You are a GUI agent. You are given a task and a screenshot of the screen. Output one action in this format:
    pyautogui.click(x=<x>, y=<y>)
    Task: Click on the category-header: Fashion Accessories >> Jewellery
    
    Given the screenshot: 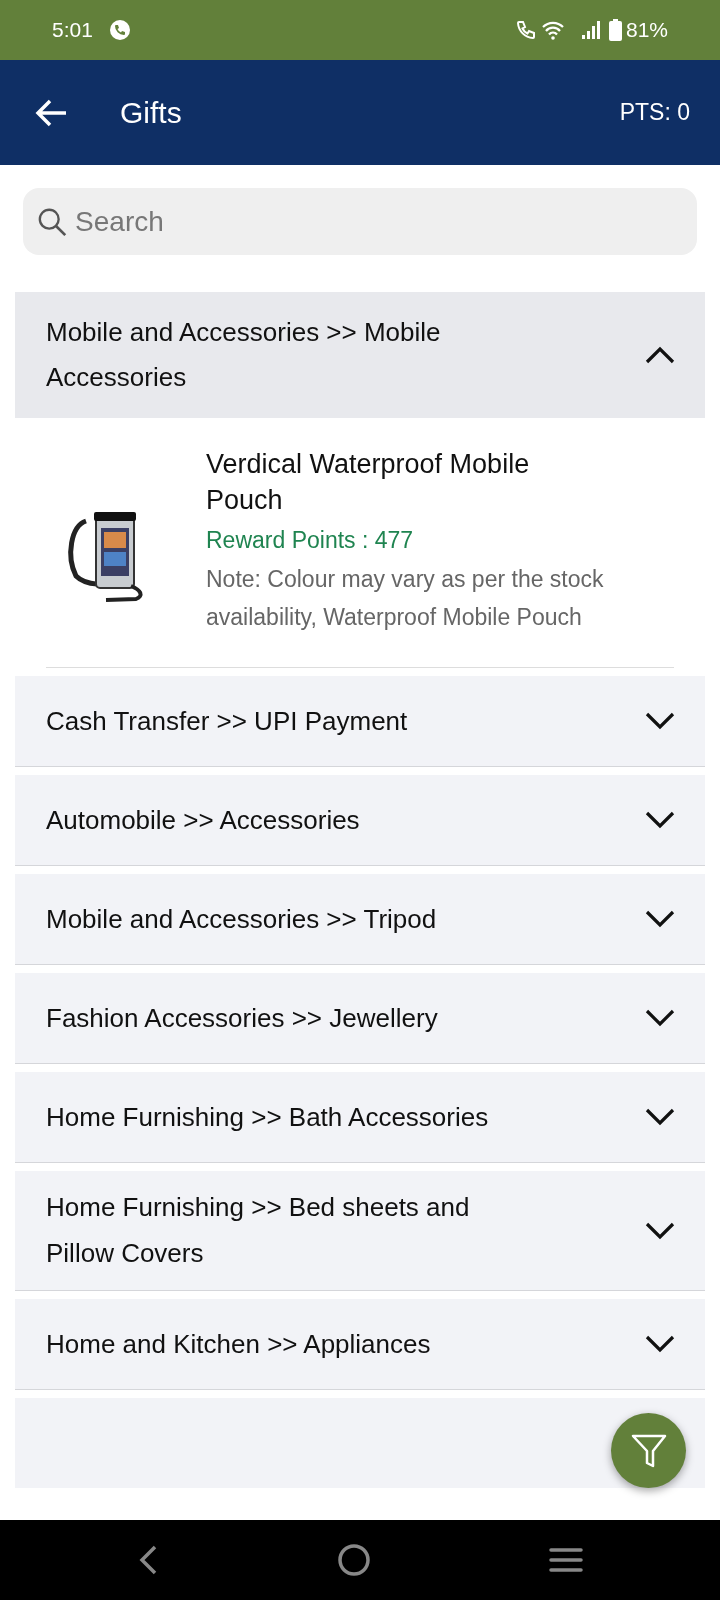 What is the action you would take?
    pyautogui.click(x=360, y=1018)
    